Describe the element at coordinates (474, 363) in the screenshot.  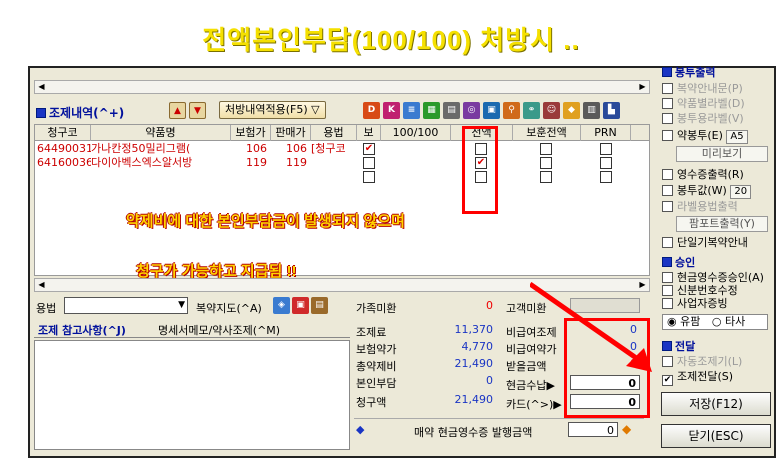
I see `total-value: 21,490` at that location.